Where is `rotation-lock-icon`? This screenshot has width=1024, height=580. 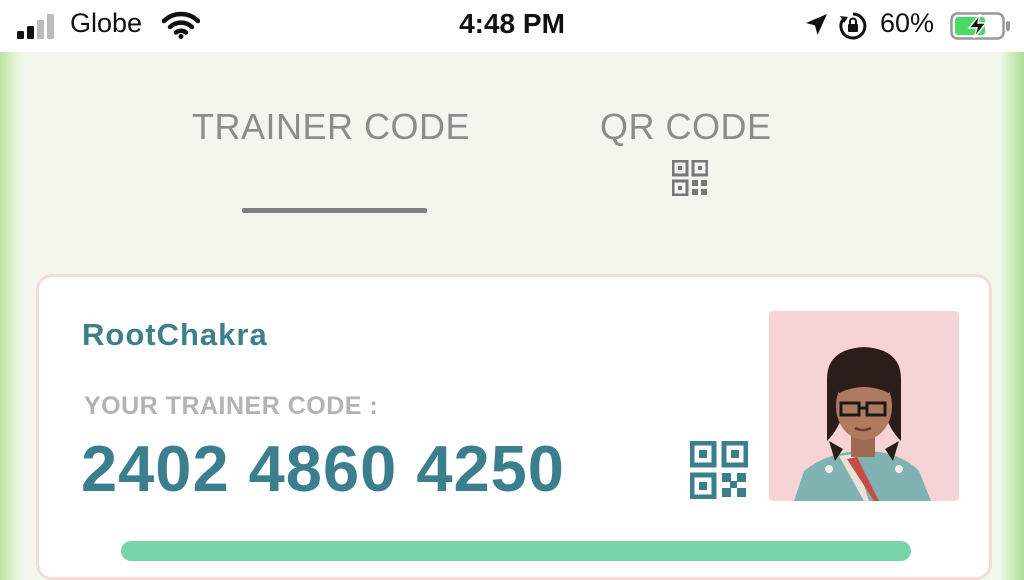 rotation-lock-icon is located at coordinates (853, 26).